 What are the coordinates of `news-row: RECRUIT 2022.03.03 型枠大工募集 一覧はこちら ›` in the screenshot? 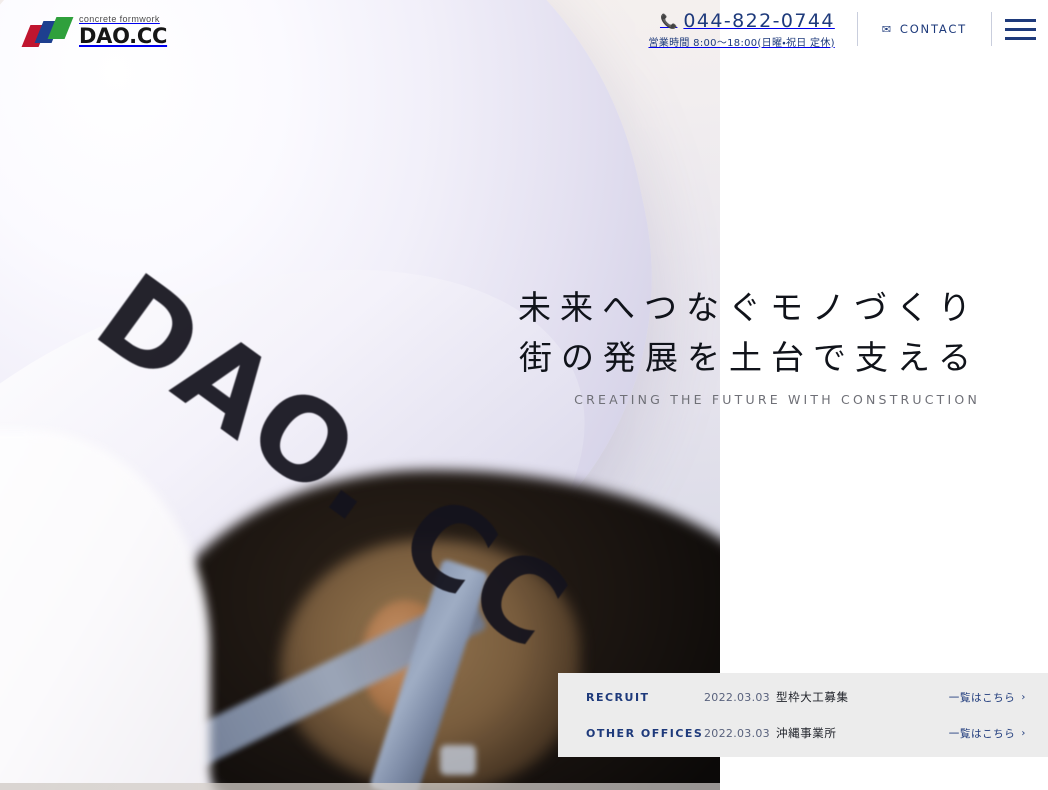 It's located at (817, 697).